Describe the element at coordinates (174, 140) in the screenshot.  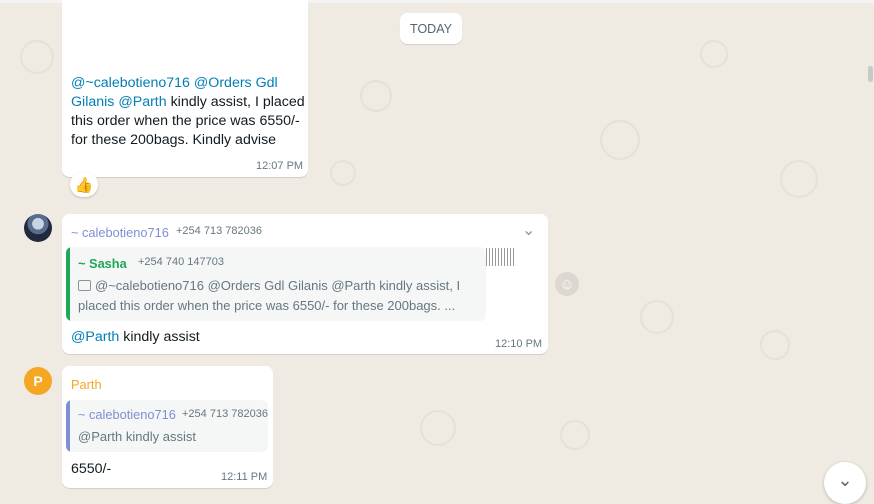
I see `message-text-part: for these 200bags. Kindly advise` at that location.